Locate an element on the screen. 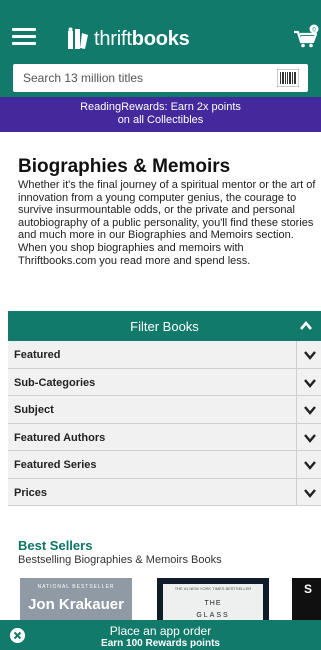 This screenshot has height=650, width=321. book-cover-note: NATIONAL BESTSELLER is located at coordinates (76, 587).